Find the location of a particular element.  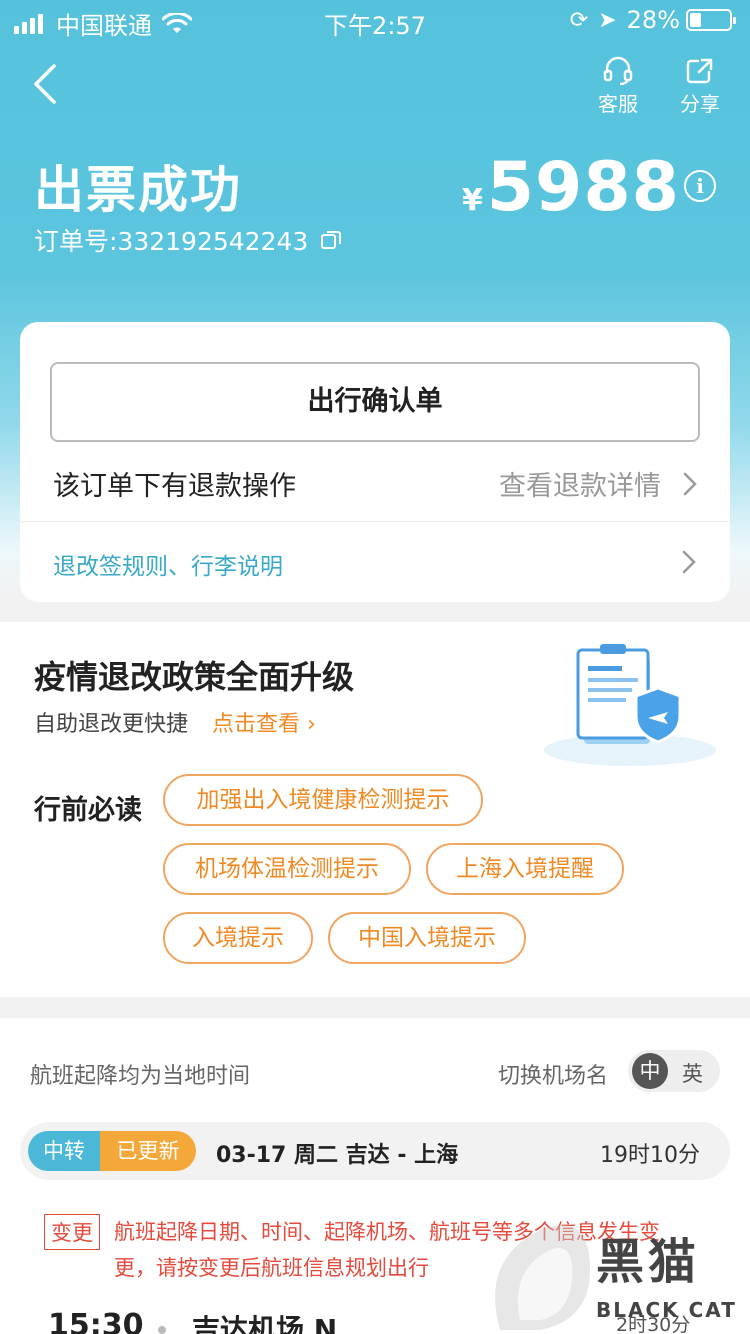

lang-zh-option: 中 is located at coordinates (650, 1071).